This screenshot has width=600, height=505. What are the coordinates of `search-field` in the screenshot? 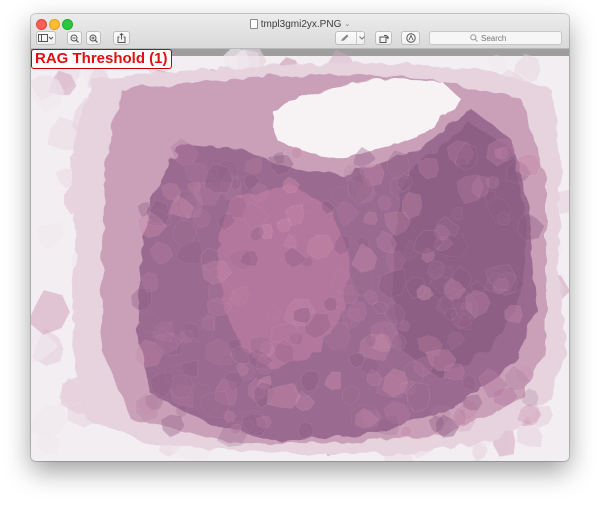 It's located at (495, 38).